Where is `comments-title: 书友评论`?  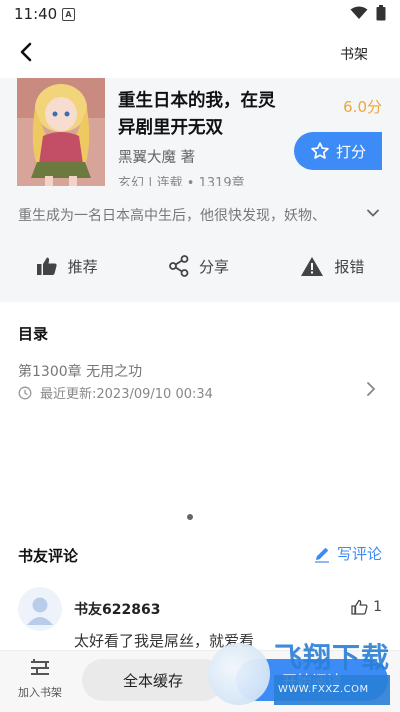 comments-title: 书友评论 is located at coordinates (48, 556).